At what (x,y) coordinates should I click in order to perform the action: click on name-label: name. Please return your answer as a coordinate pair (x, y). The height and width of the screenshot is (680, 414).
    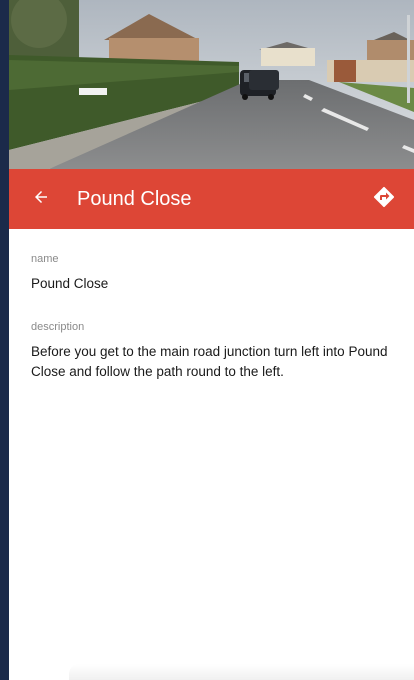
    Looking at the image, I should click on (45, 259).